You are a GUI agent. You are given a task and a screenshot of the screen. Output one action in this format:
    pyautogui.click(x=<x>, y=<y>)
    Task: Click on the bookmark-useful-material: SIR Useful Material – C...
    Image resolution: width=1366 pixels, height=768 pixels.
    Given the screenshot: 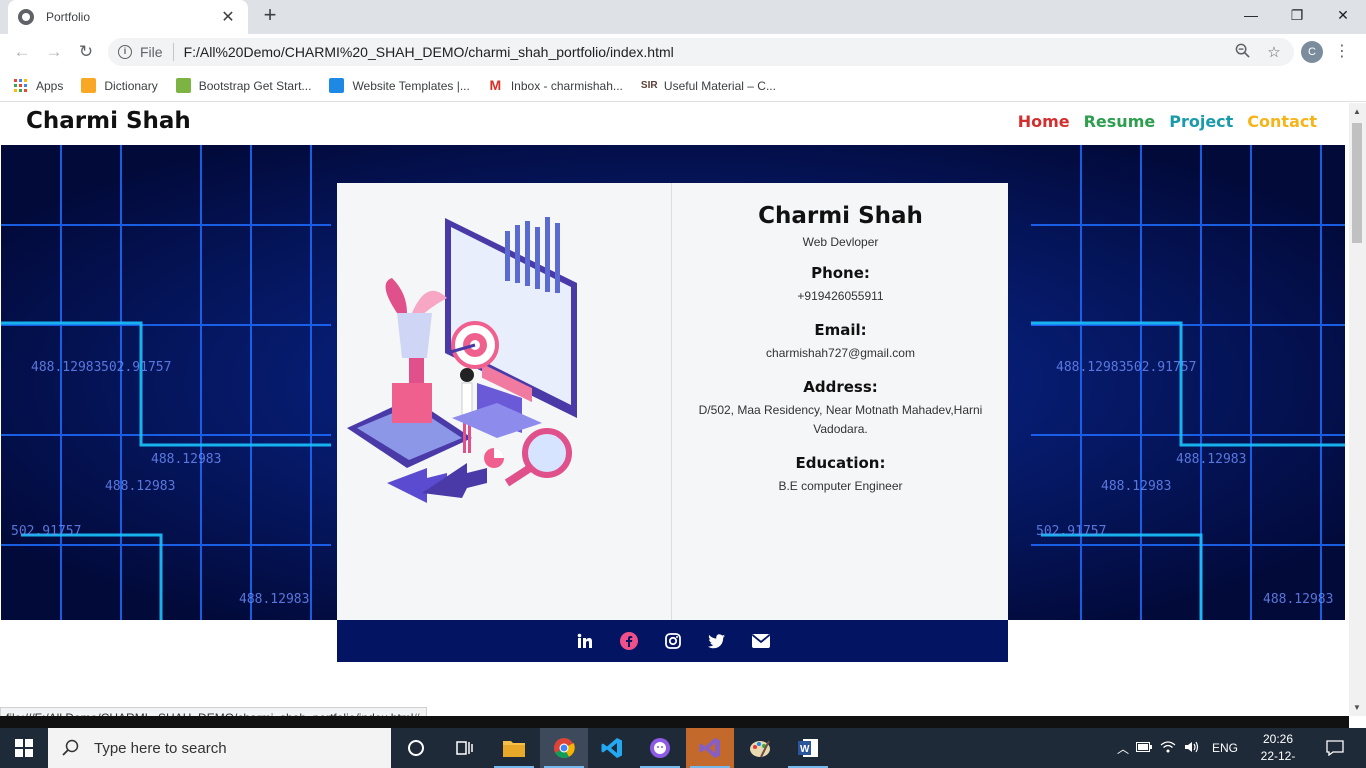 What is the action you would take?
    pyautogui.click(x=708, y=85)
    